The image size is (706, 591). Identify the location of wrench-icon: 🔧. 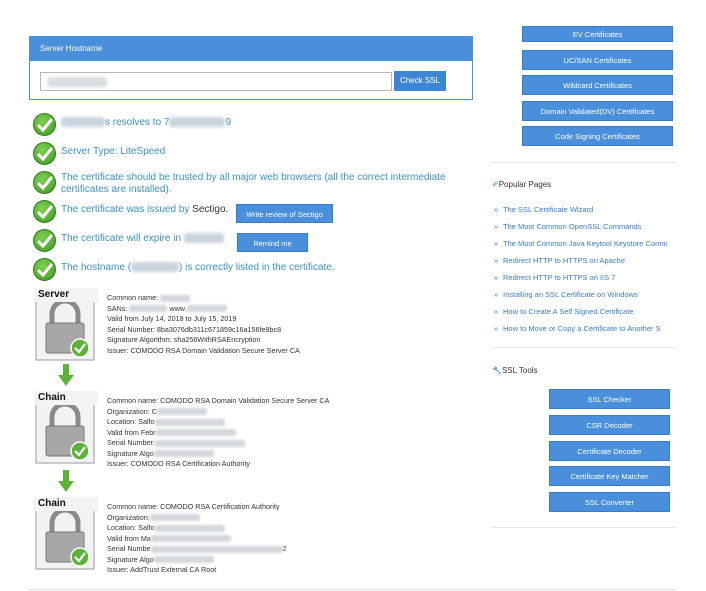
(497, 370).